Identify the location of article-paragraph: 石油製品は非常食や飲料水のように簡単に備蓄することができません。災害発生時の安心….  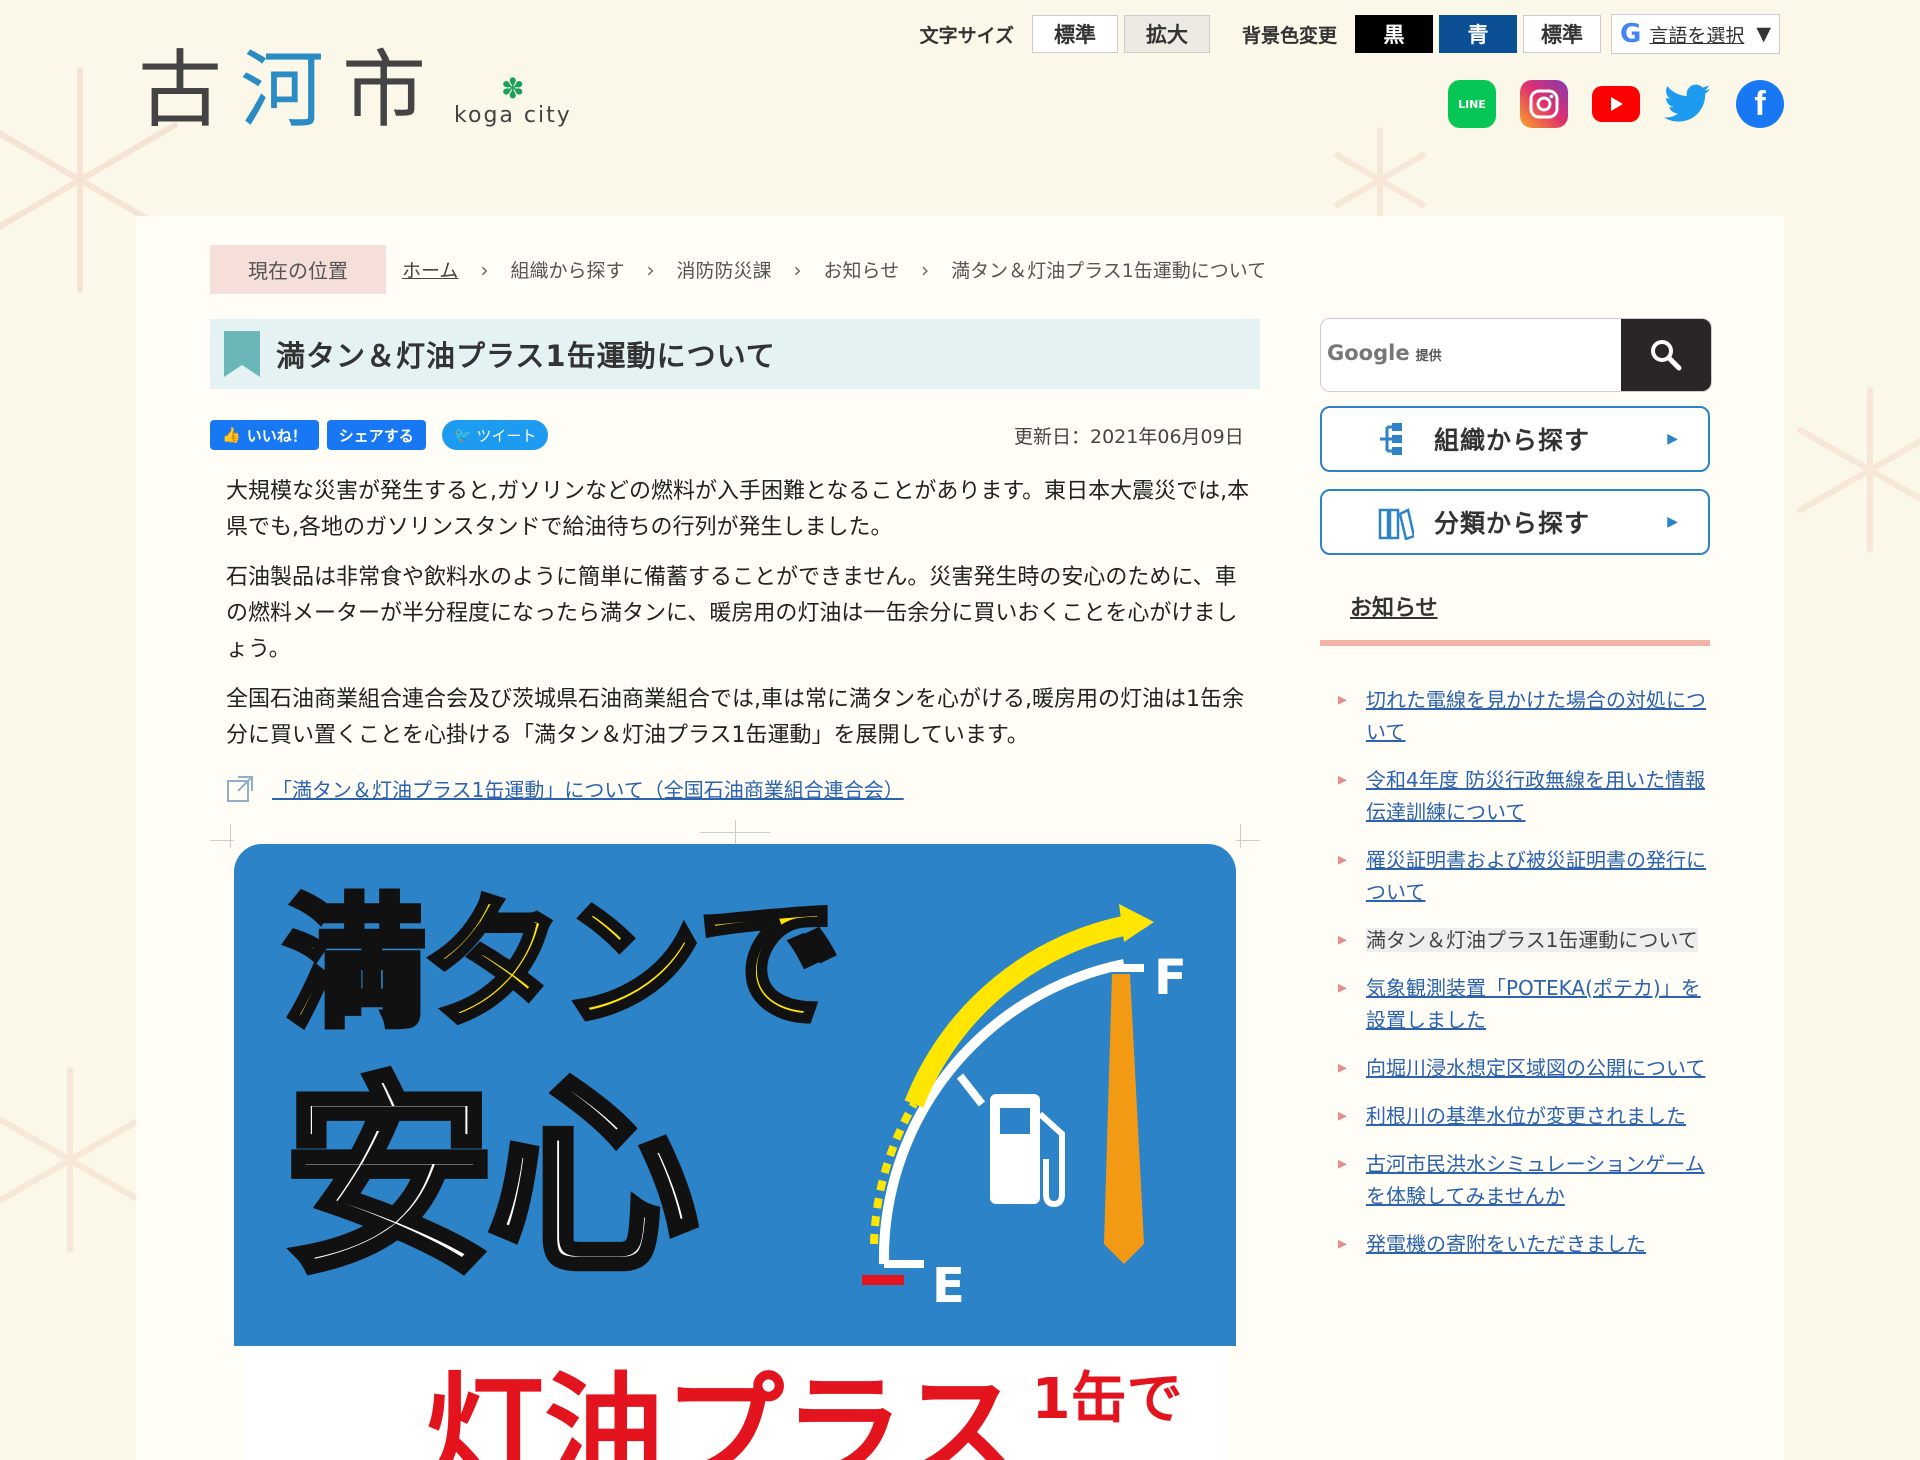
(732, 613).